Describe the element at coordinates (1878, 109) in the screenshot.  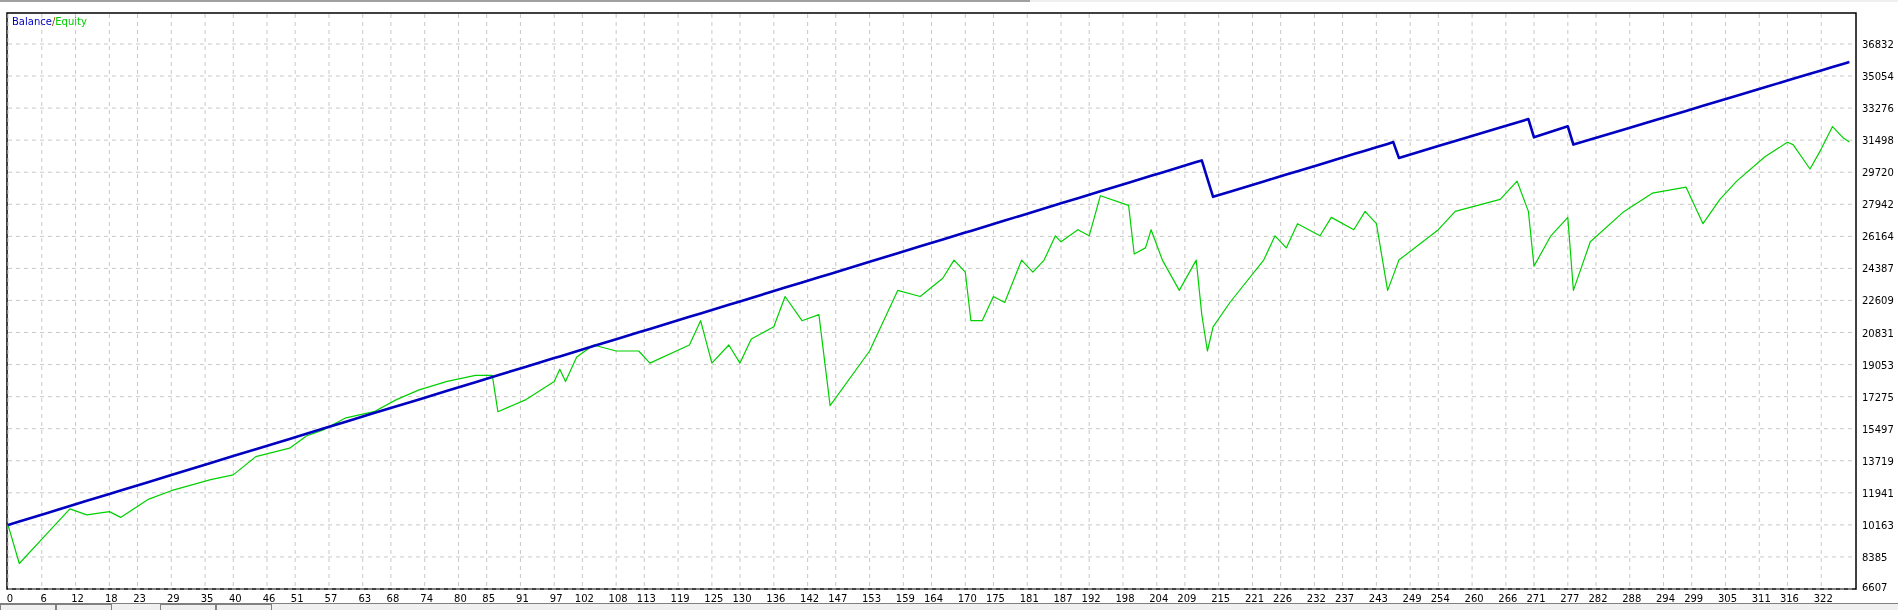
I see `y-axis-label: 33276` at that location.